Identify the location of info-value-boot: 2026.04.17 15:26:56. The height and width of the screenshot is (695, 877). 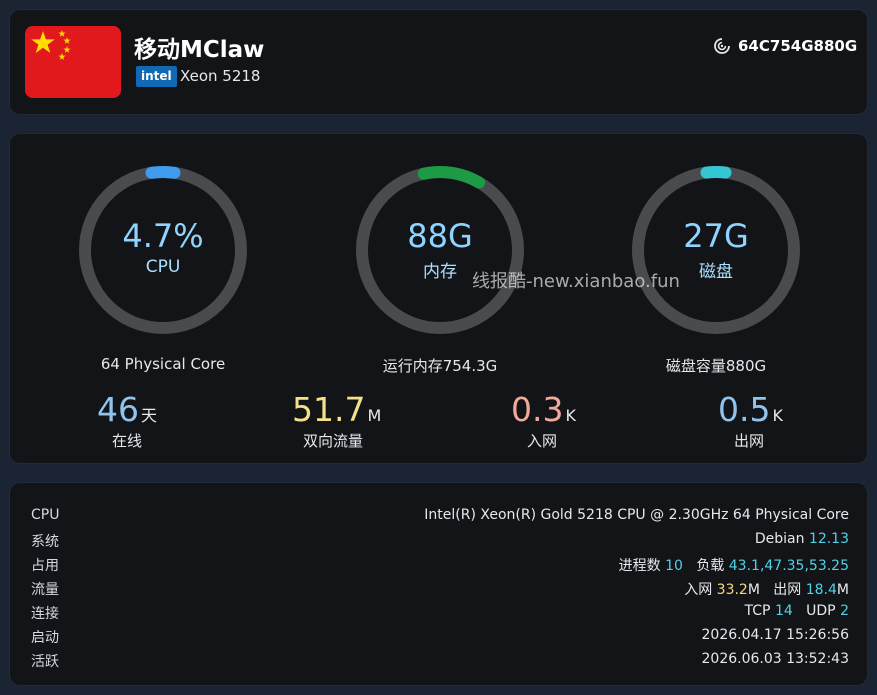
(775, 635).